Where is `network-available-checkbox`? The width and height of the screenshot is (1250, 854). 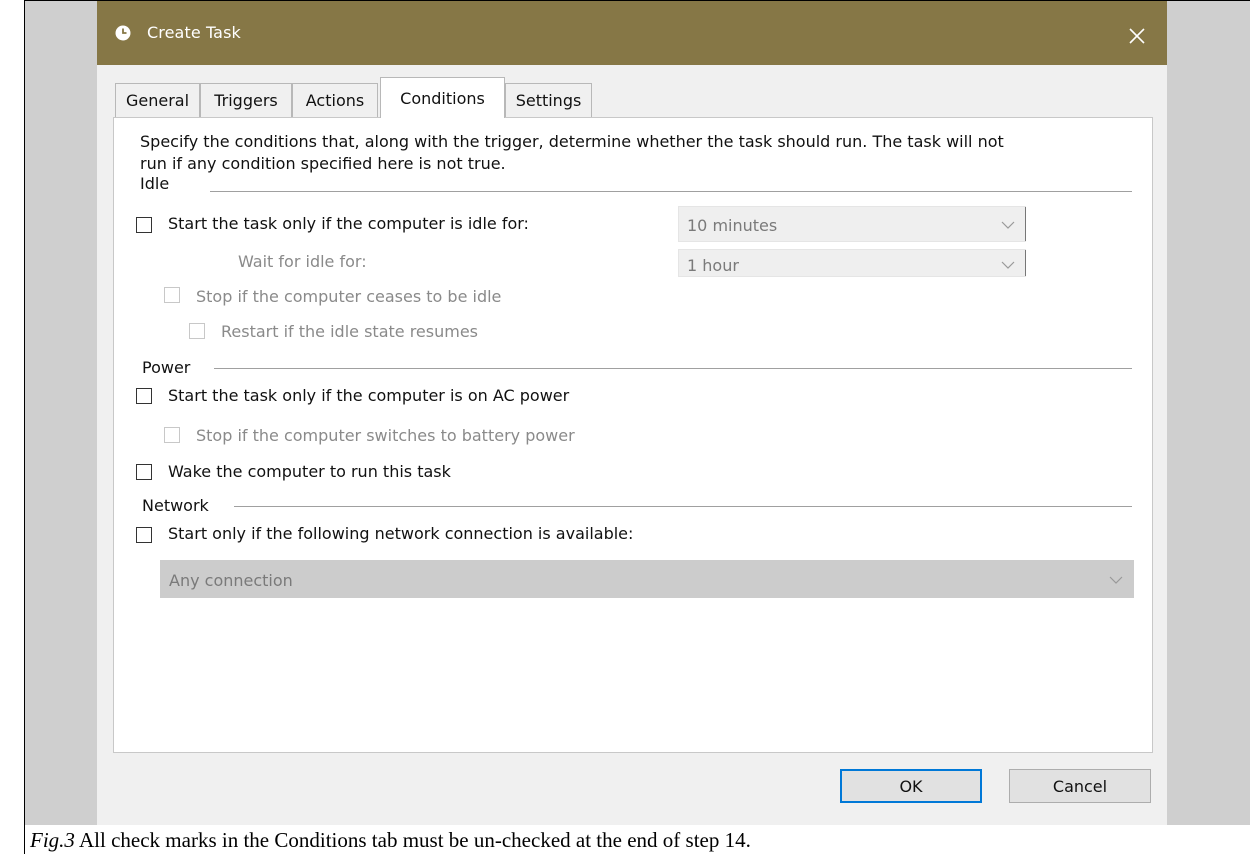
network-available-checkbox is located at coordinates (144, 535).